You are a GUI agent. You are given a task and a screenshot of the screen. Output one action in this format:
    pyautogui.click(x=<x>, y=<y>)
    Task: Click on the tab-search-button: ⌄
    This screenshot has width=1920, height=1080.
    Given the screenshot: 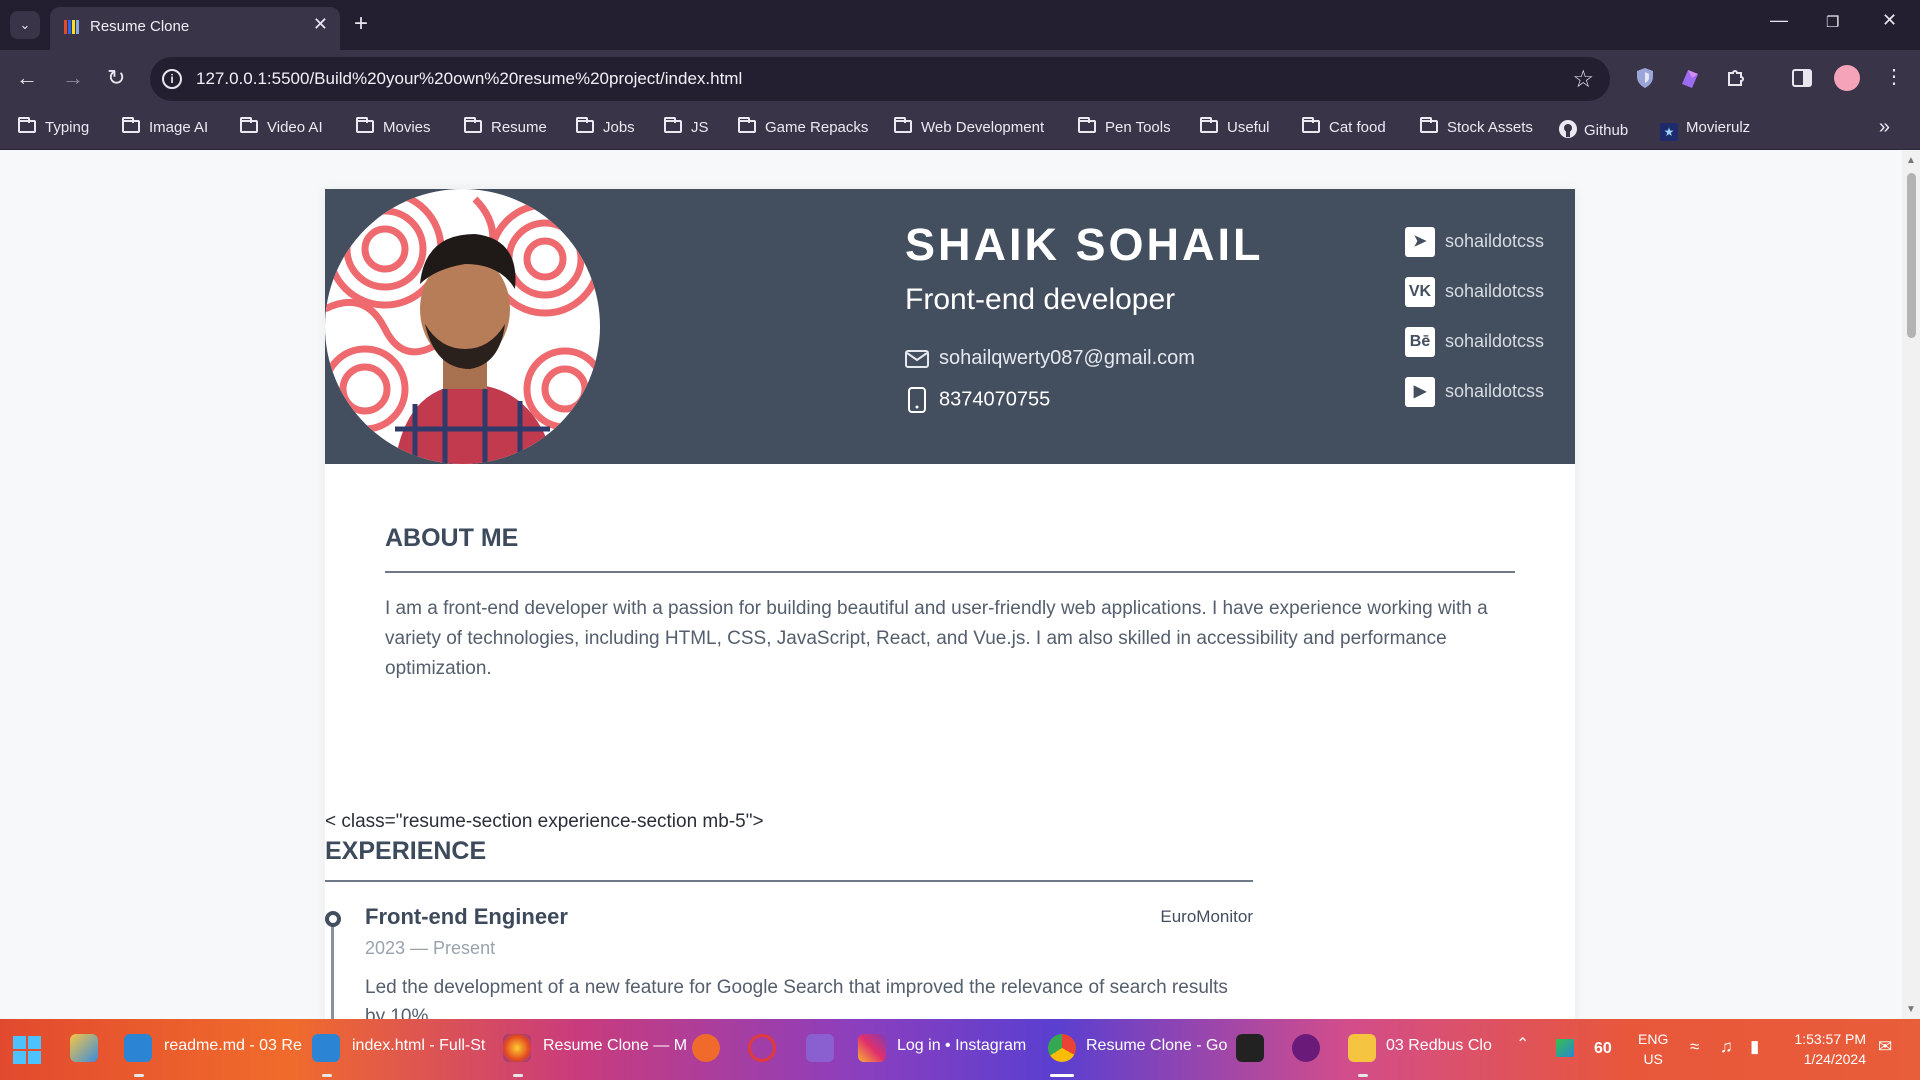 What is the action you would take?
    pyautogui.click(x=25, y=25)
    